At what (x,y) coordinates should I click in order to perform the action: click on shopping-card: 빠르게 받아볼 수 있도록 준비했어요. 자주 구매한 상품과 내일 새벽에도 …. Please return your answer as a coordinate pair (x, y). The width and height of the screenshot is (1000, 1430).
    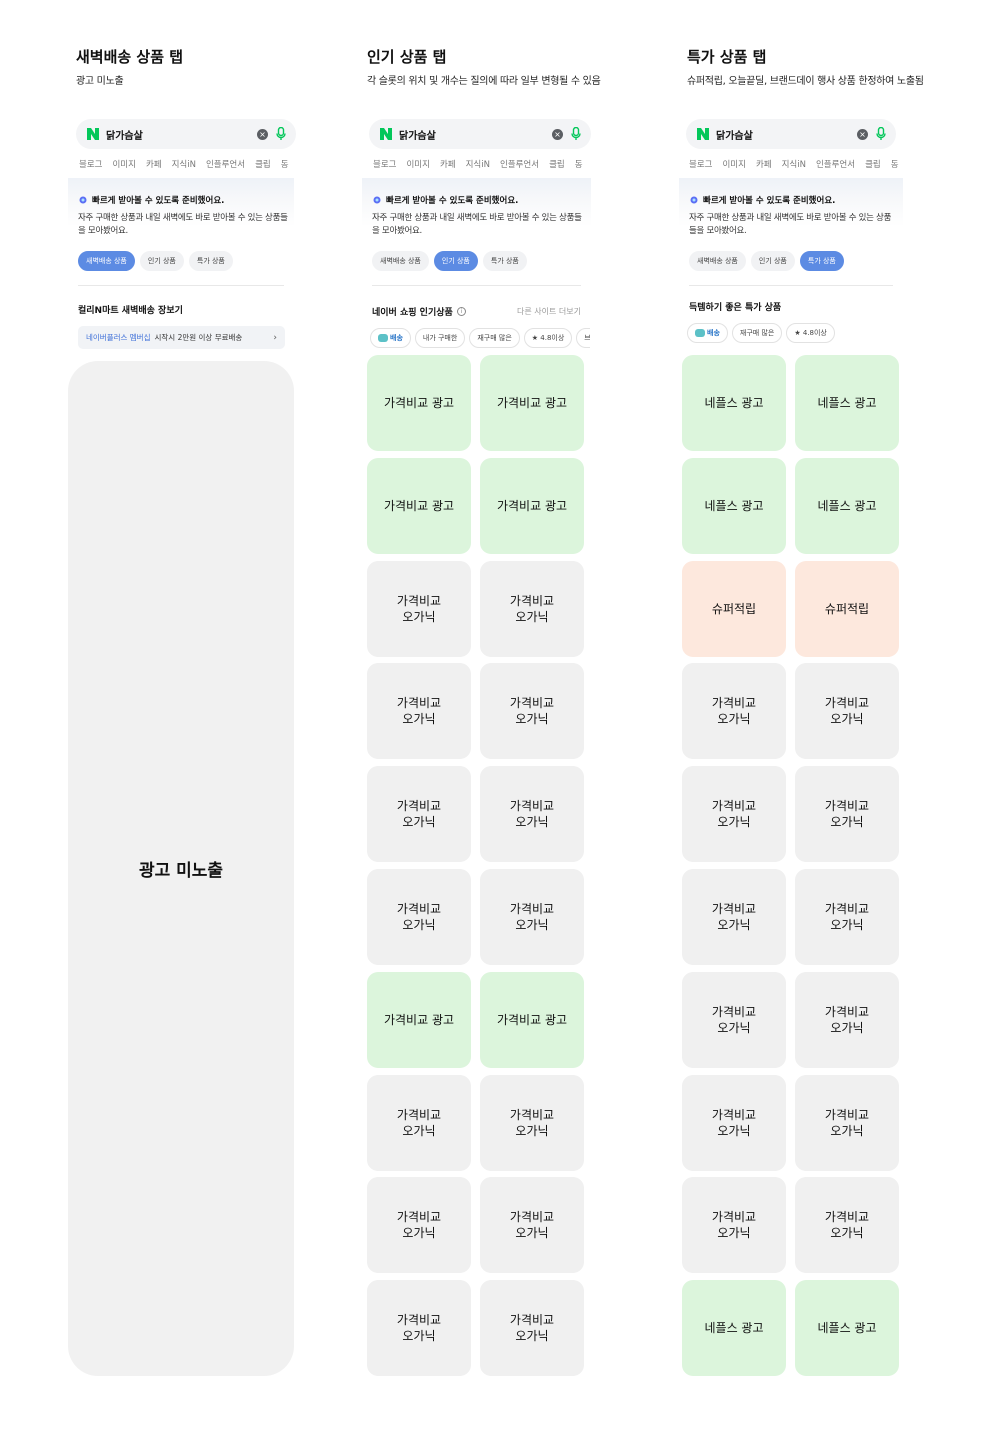
    Looking at the image, I should click on (476, 232).